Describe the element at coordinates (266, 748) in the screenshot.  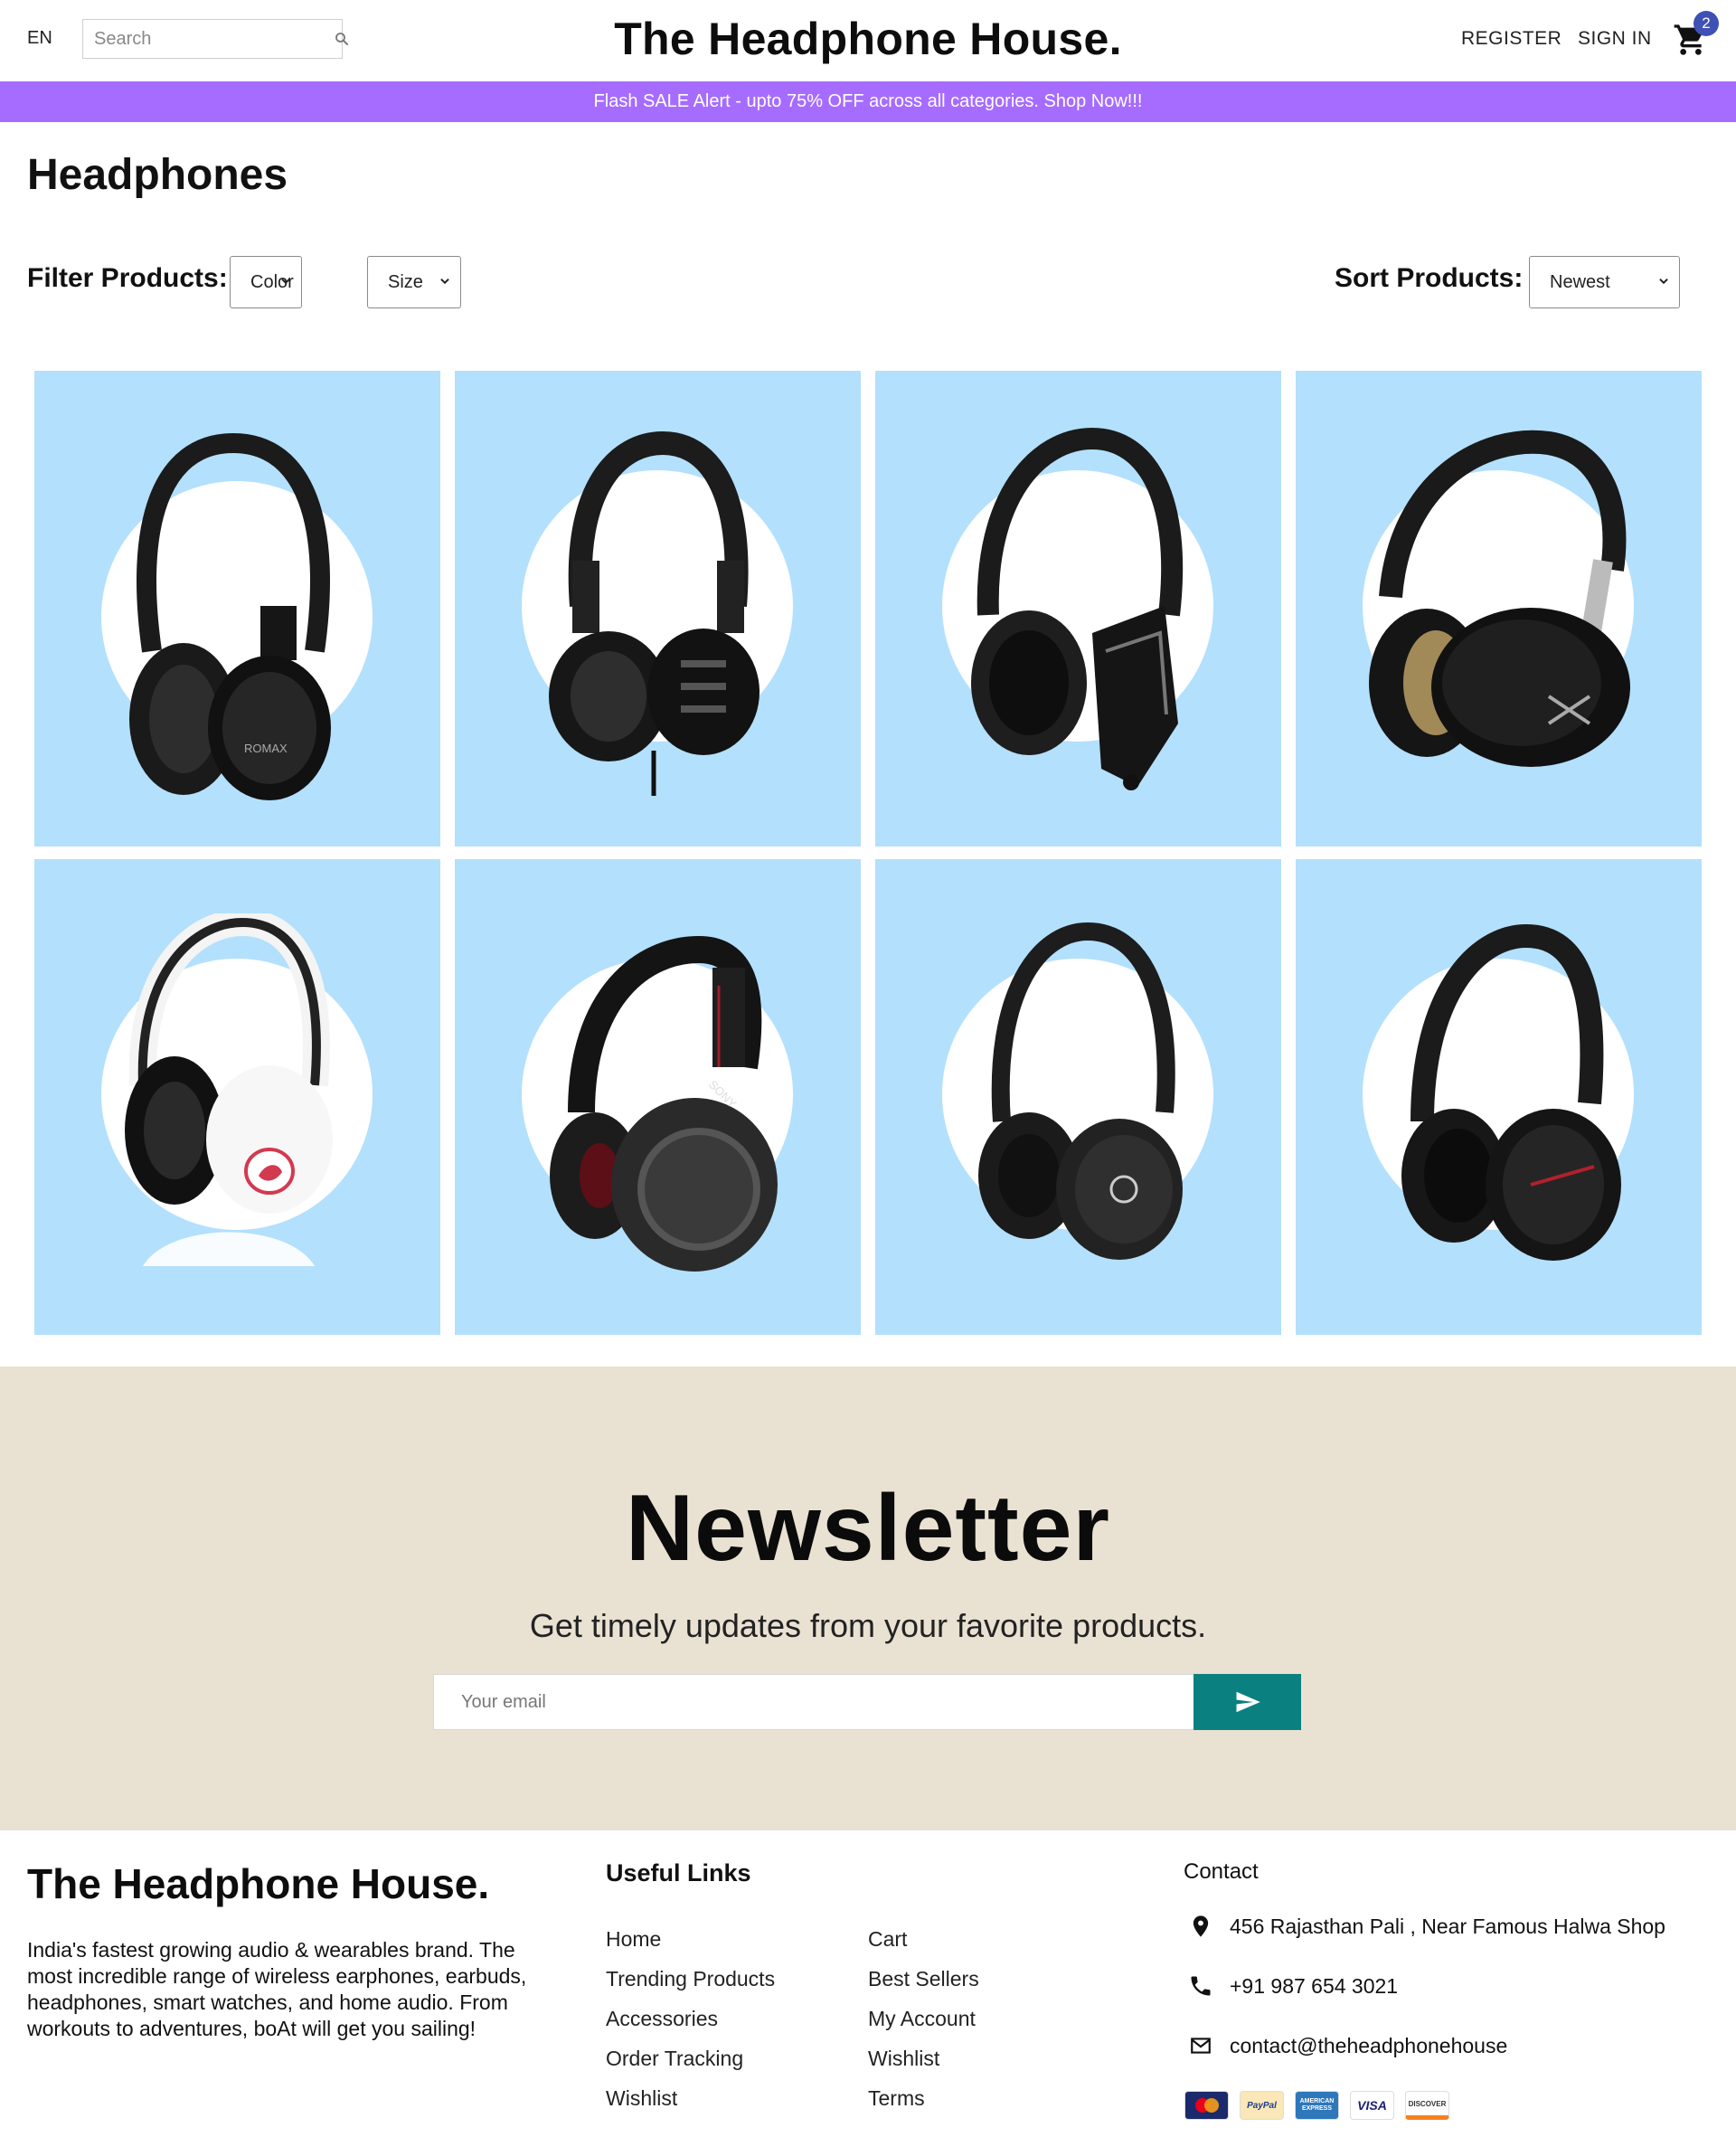
I see `brand-mark: ROMAX` at that location.